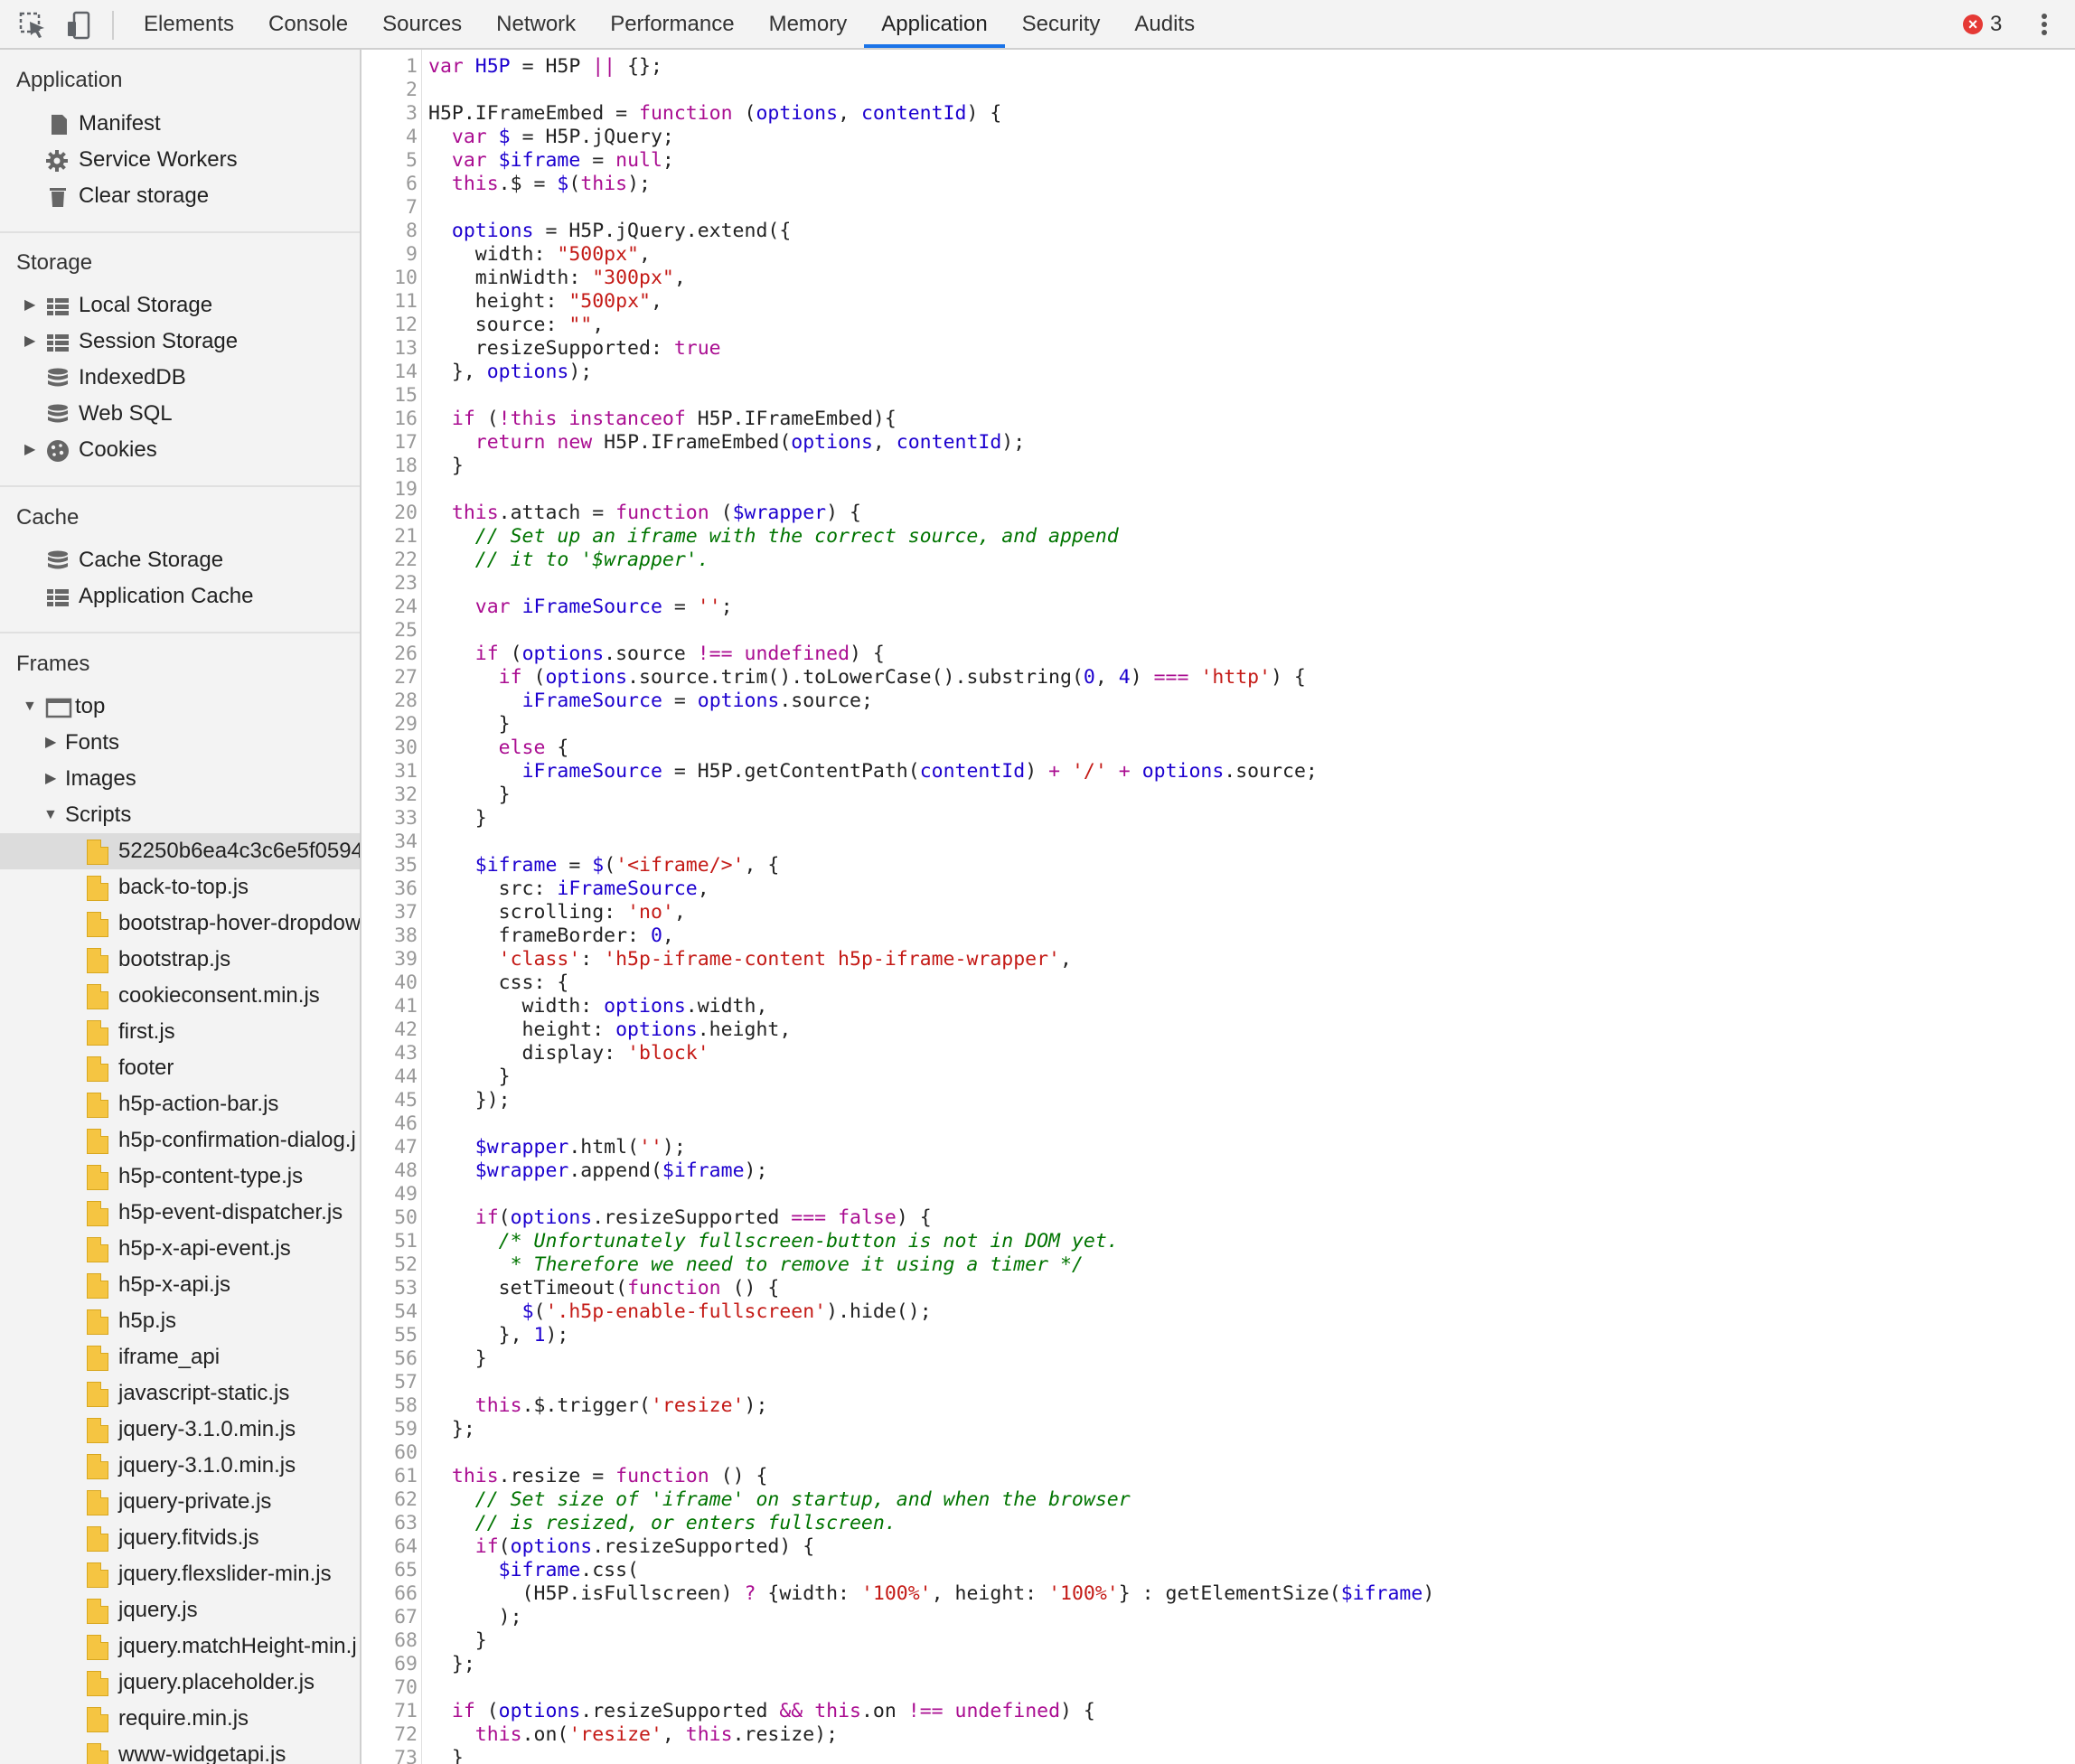  What do you see at coordinates (390, 161) in the screenshot?
I see `line-number: 5` at bounding box center [390, 161].